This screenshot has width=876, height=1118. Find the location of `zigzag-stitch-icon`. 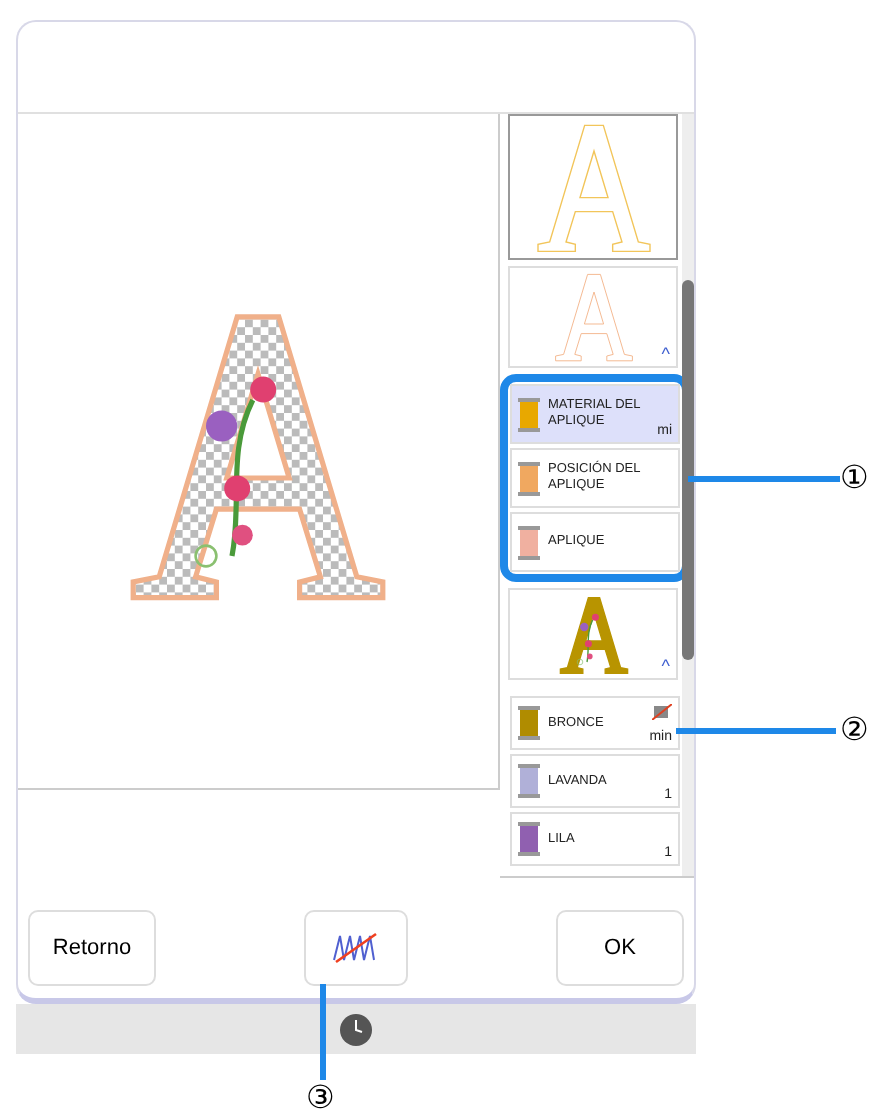

zigzag-stitch-icon is located at coordinates (356, 948).